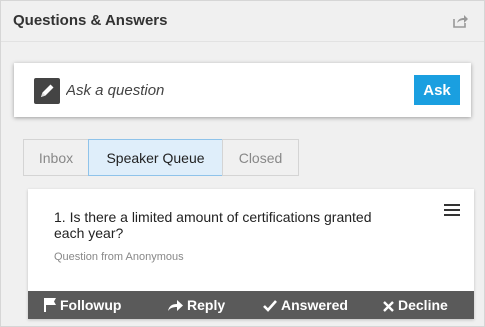 The height and width of the screenshot is (327, 485). Describe the element at coordinates (50, 305) in the screenshot. I see `flag-icon` at that location.